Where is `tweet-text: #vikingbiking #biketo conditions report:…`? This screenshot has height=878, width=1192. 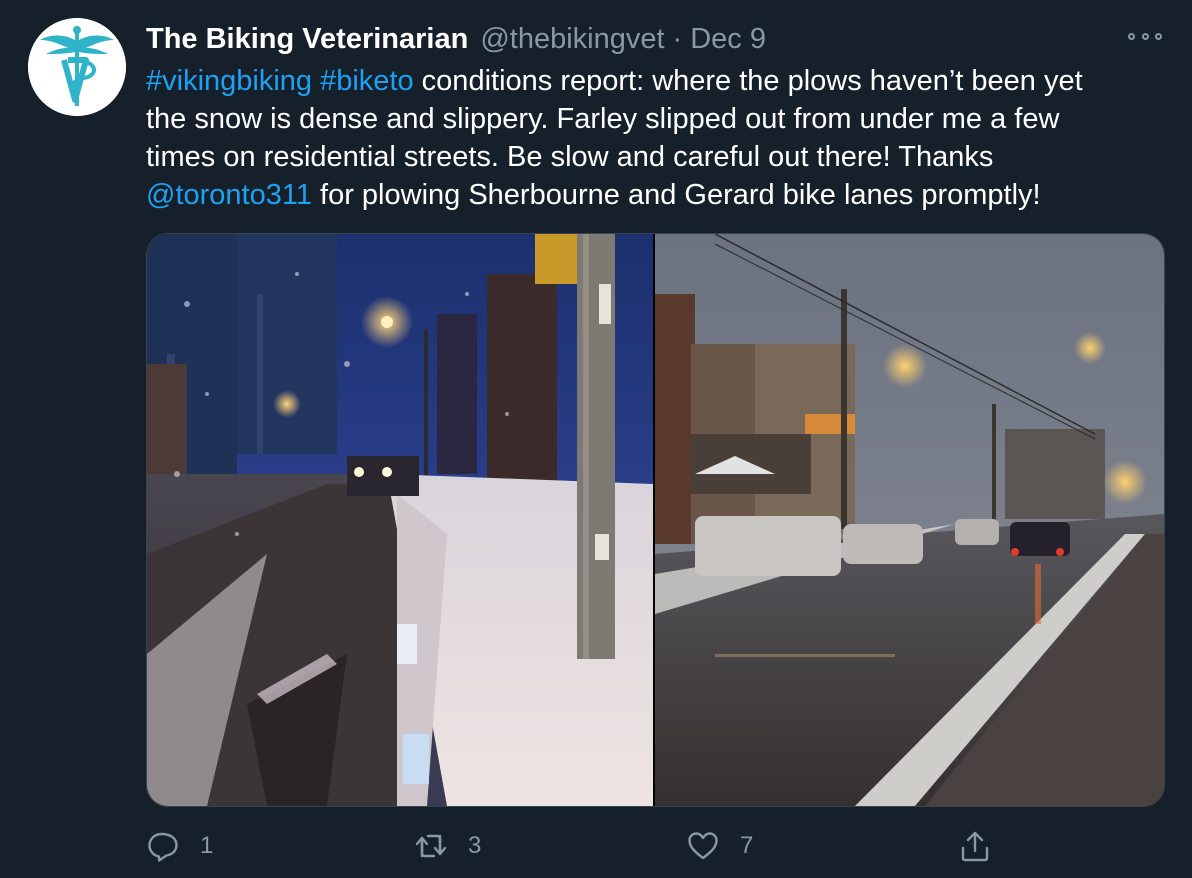 tweet-text: #vikingbiking #biketo conditions report:… is located at coordinates (658, 138).